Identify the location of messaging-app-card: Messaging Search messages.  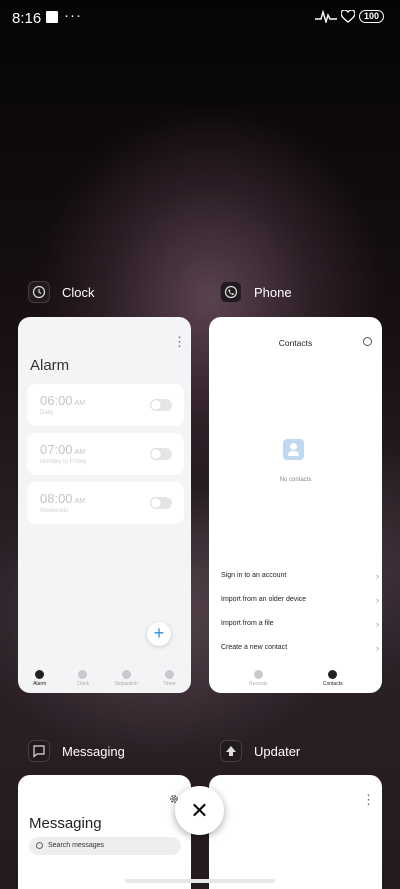
(104, 832).